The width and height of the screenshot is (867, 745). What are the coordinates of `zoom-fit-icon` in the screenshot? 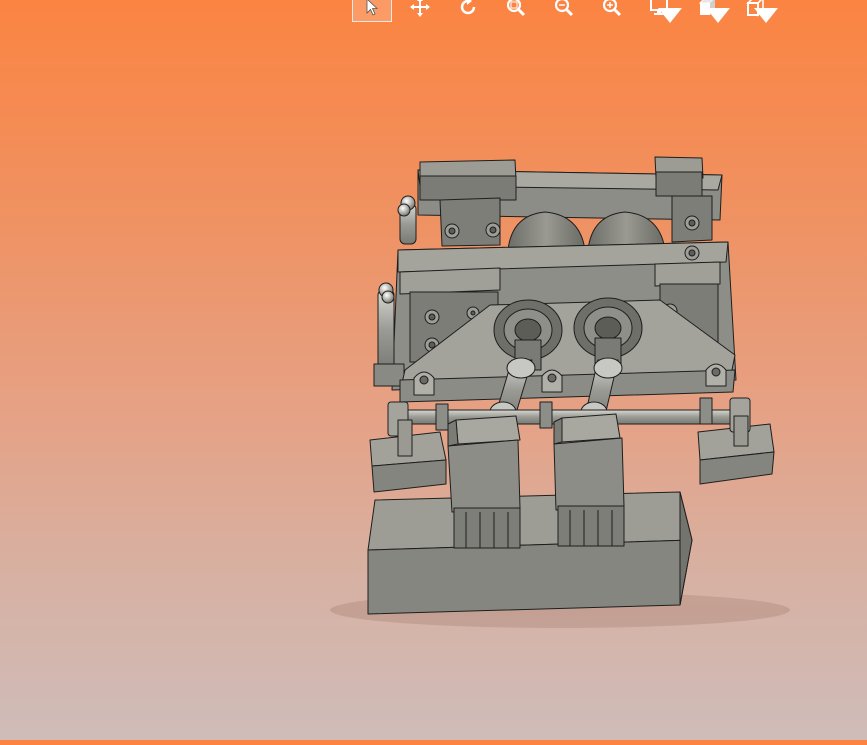 It's located at (612, 8).